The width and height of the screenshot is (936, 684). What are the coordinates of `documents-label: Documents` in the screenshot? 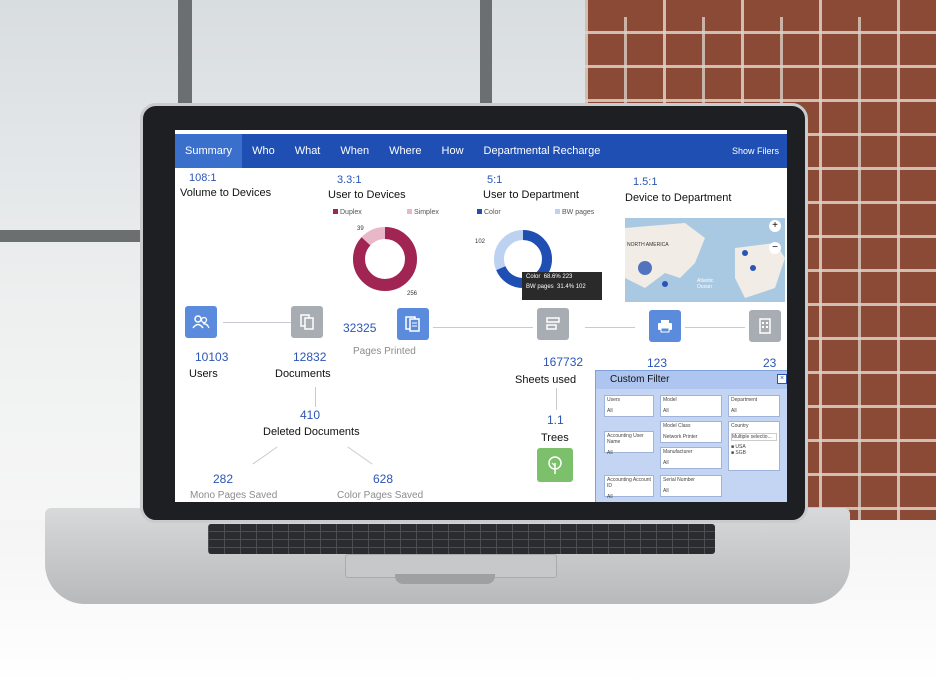 It's located at (303, 374).